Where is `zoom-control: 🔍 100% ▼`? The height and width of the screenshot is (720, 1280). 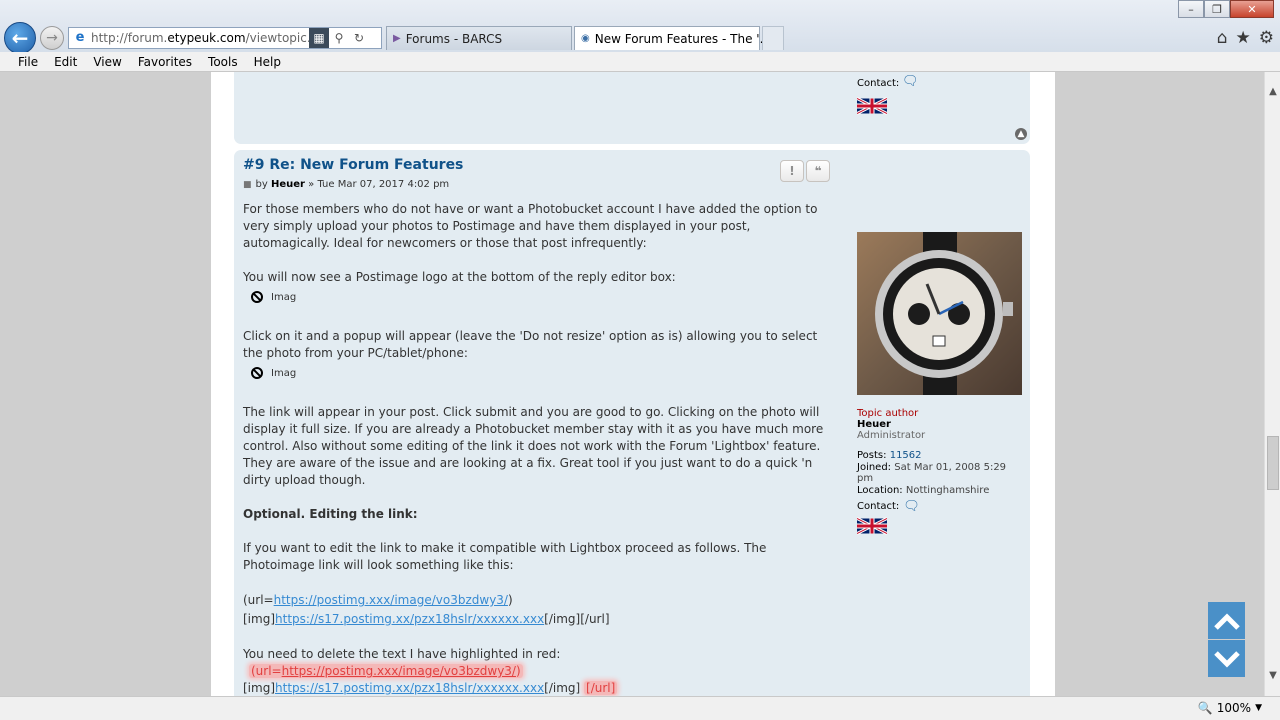 zoom-control: 🔍 100% ▼ is located at coordinates (1230, 708).